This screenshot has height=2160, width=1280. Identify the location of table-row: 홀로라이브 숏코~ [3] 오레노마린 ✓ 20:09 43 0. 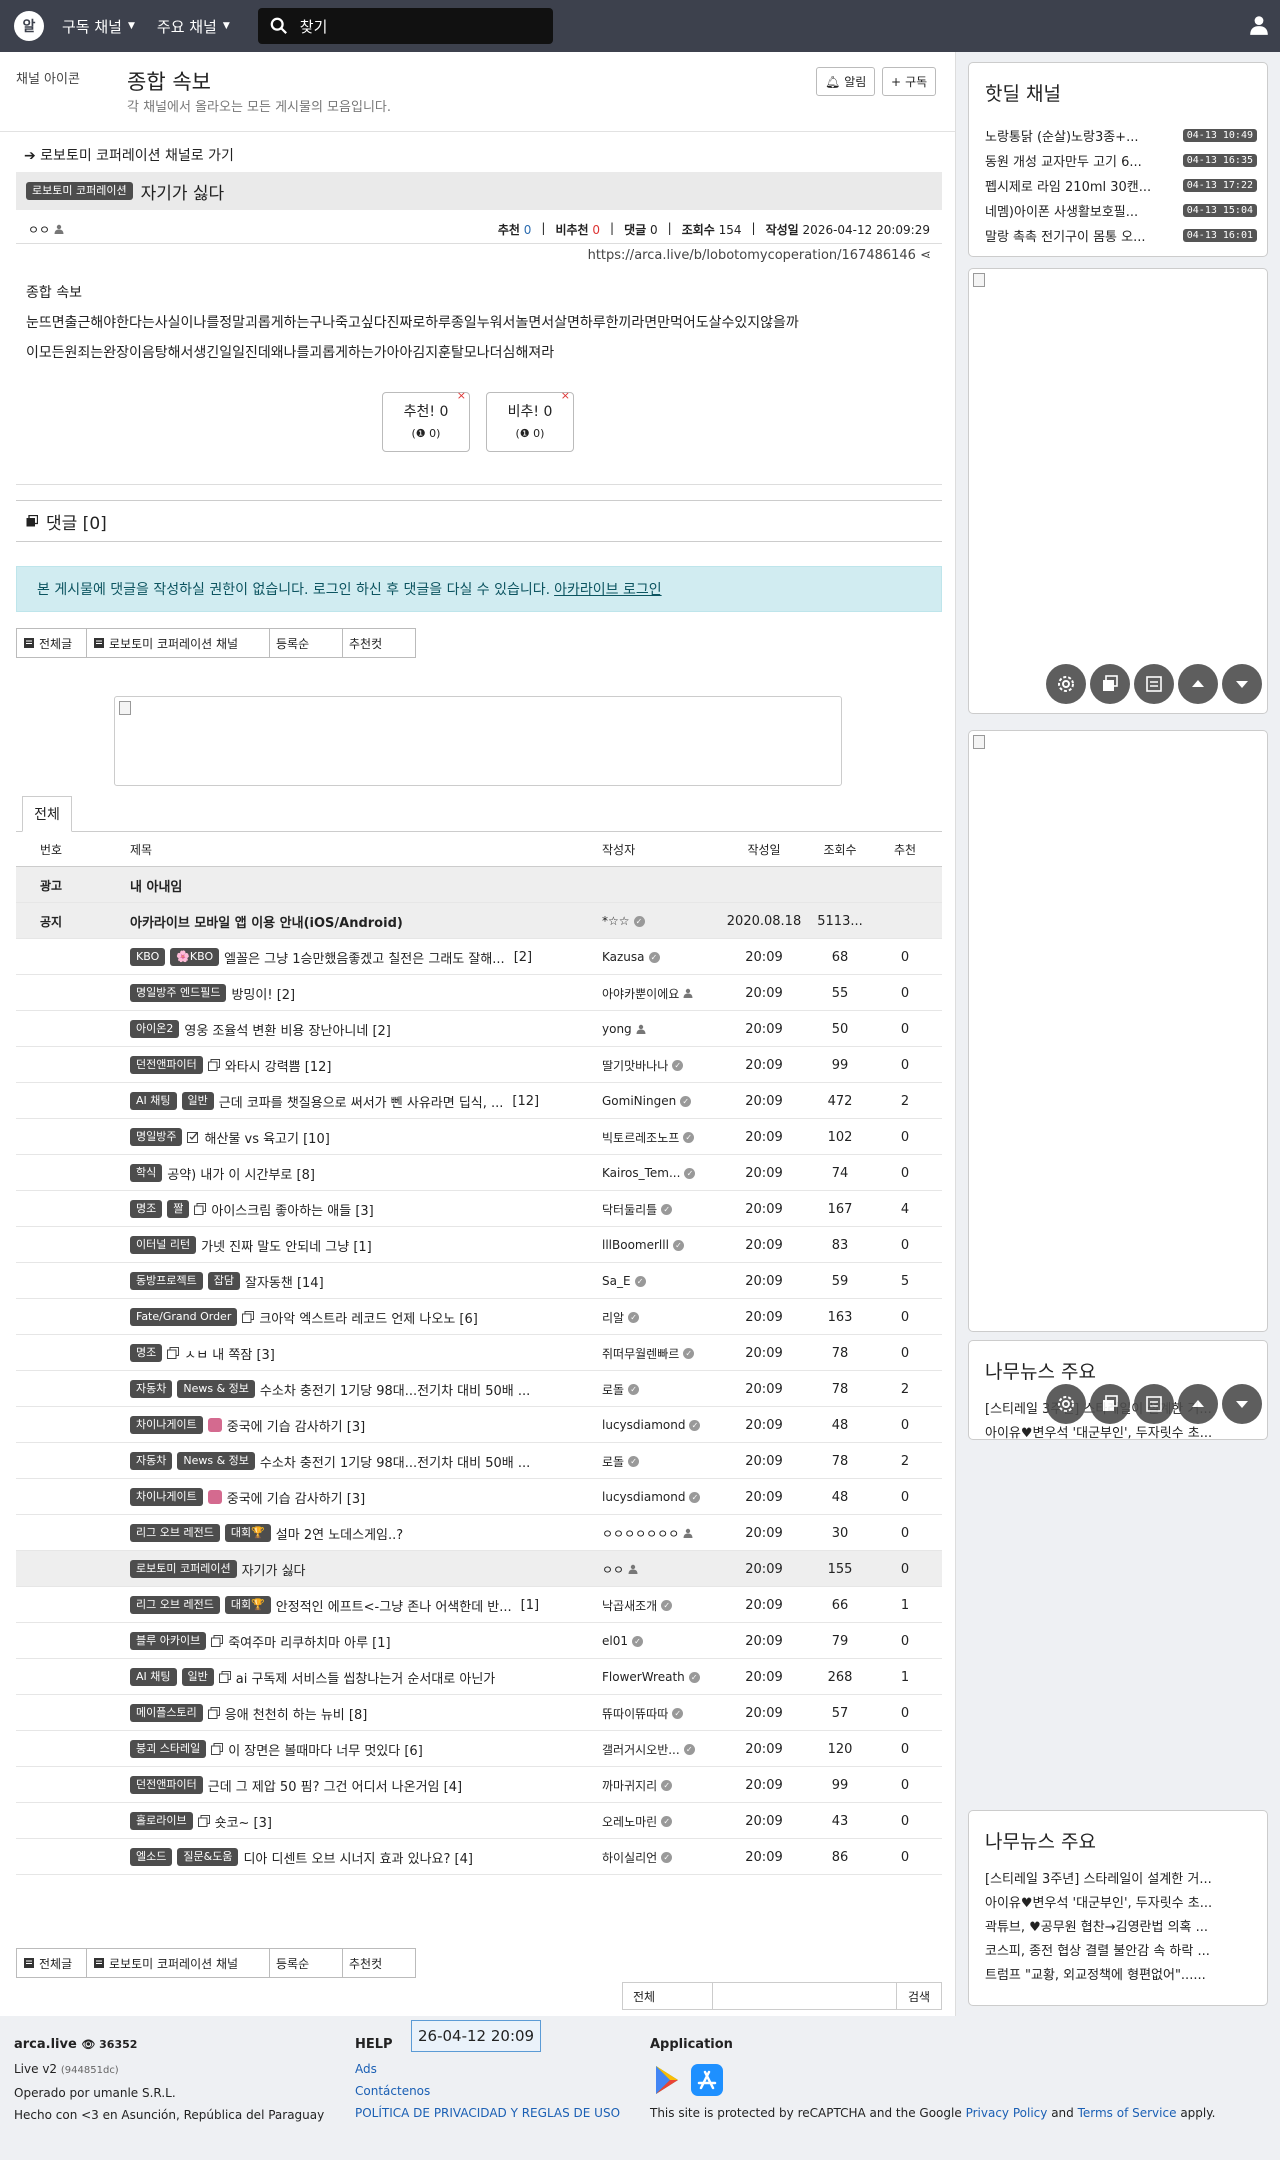
(479, 1821).